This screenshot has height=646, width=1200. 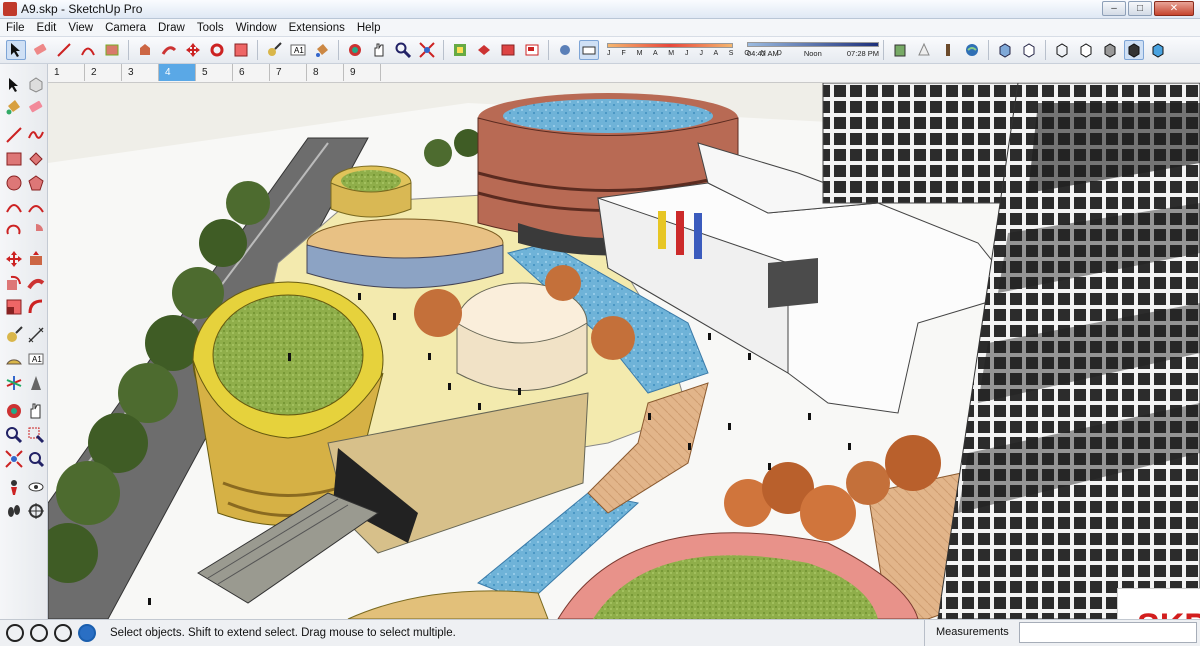 What do you see at coordinates (14, 159) in the screenshot?
I see `rectangle-icon` at bounding box center [14, 159].